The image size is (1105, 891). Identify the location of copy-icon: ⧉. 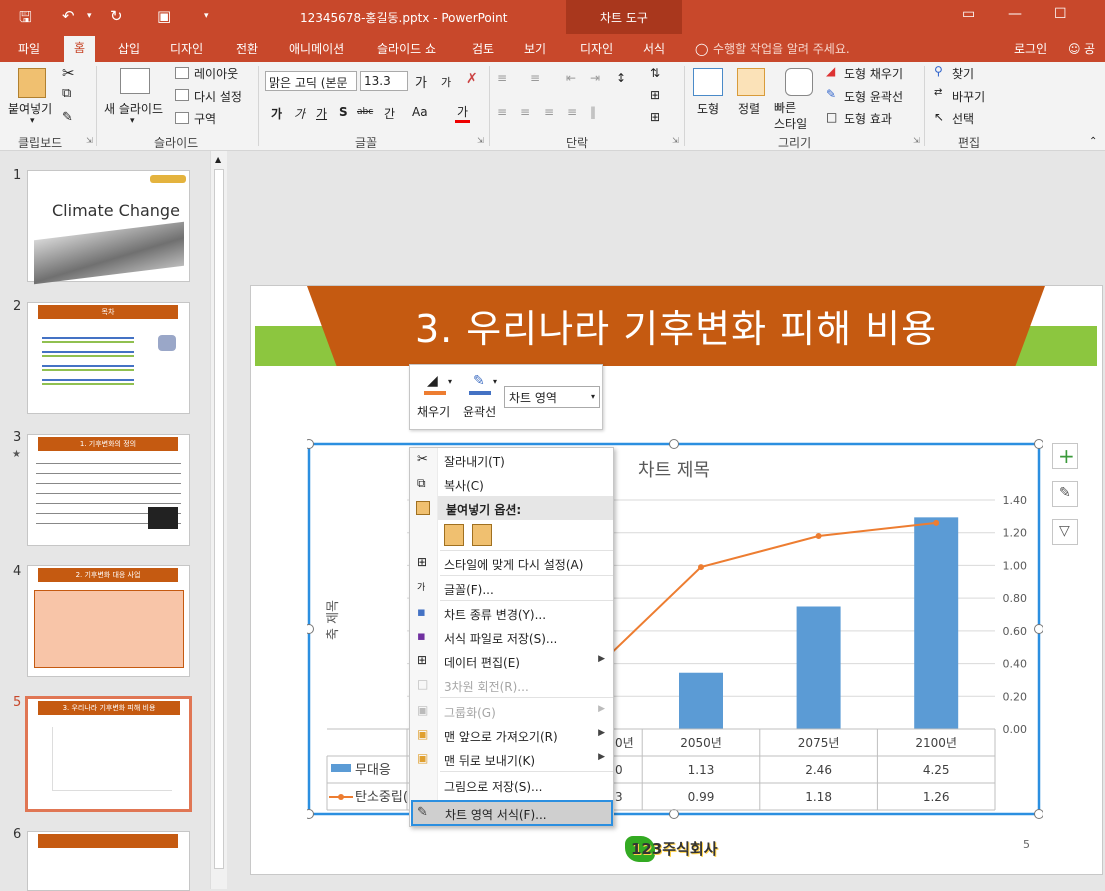
(66, 93).